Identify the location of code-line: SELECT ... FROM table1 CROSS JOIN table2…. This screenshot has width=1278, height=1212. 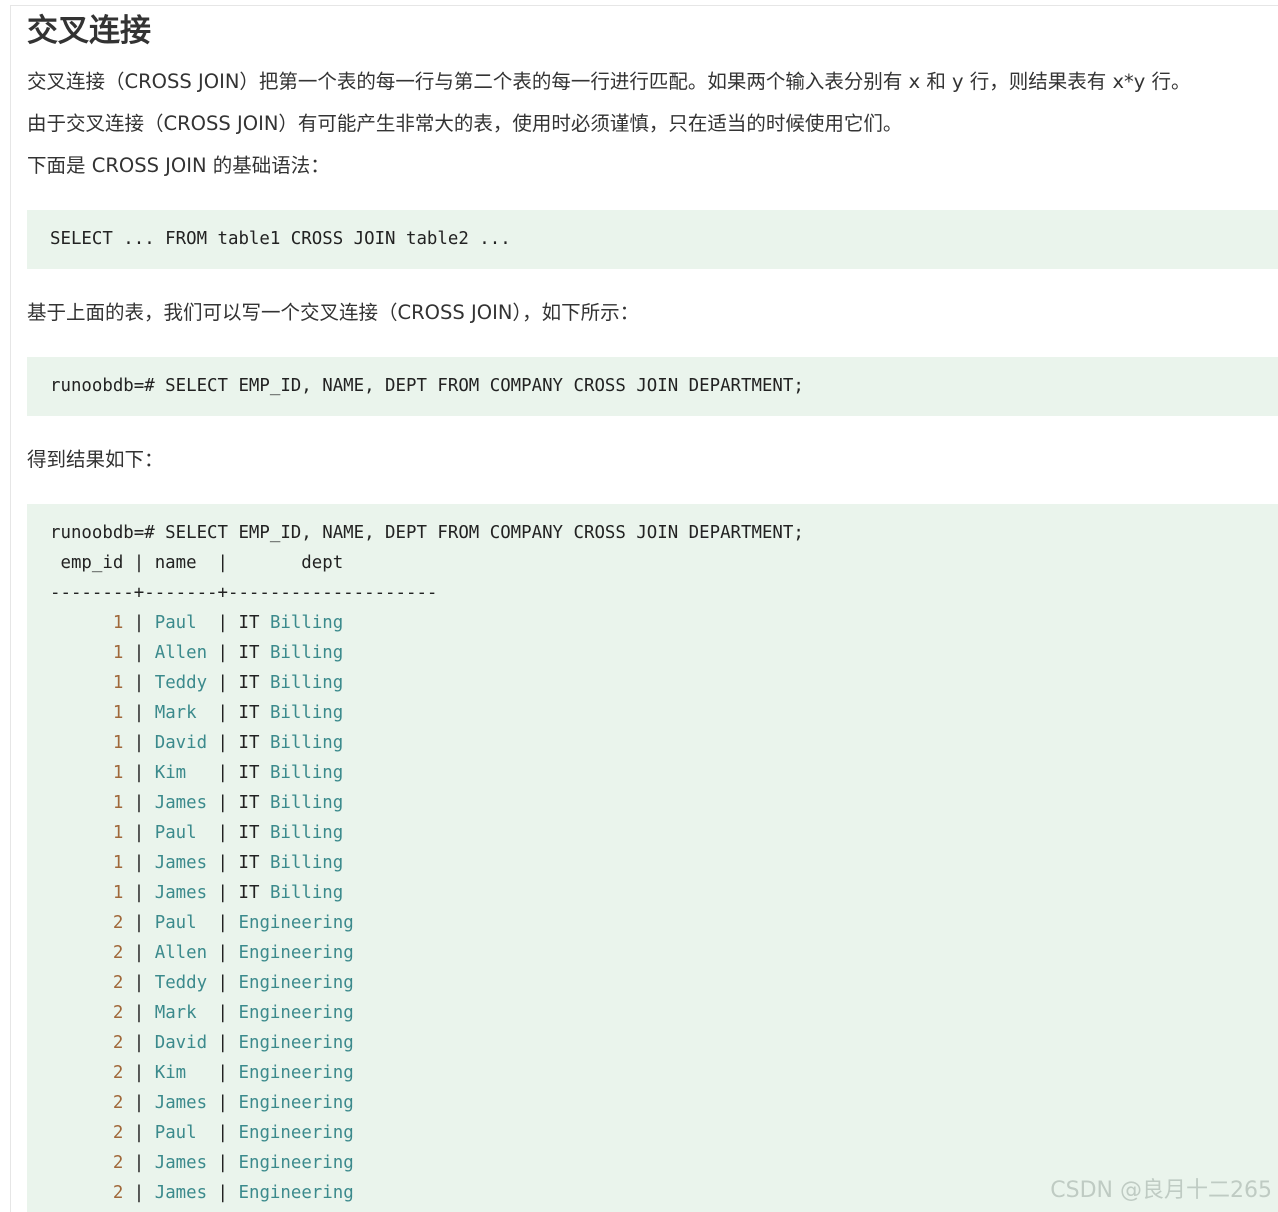
(280, 239).